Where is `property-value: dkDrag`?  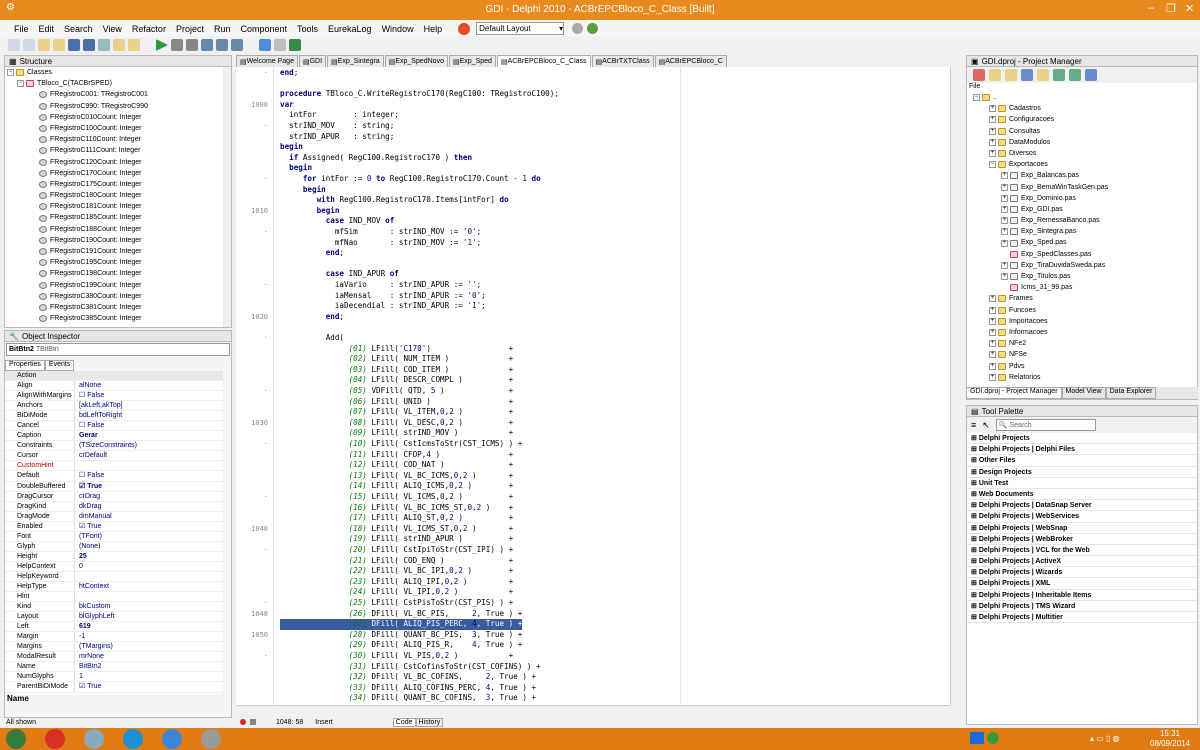 property-value: dkDrag is located at coordinates (88, 506).